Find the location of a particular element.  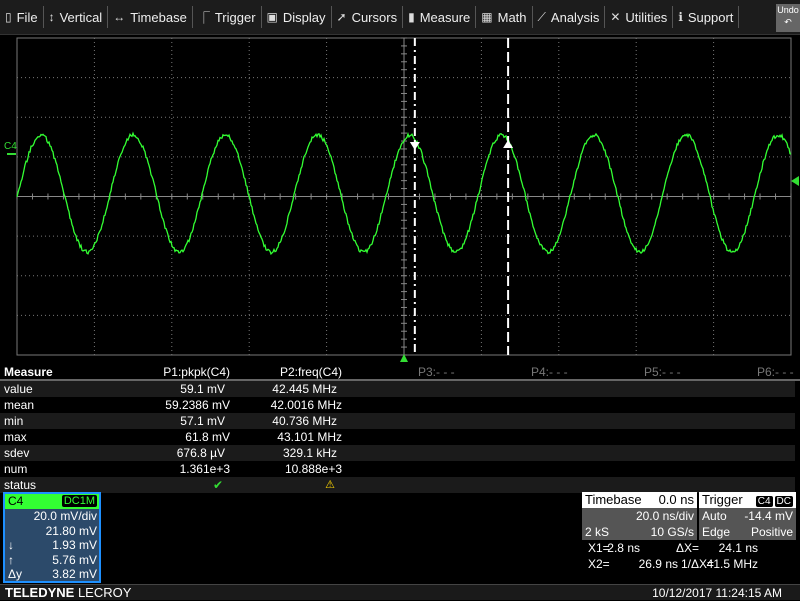

menu-display: ▣ Display is located at coordinates (297, 17).